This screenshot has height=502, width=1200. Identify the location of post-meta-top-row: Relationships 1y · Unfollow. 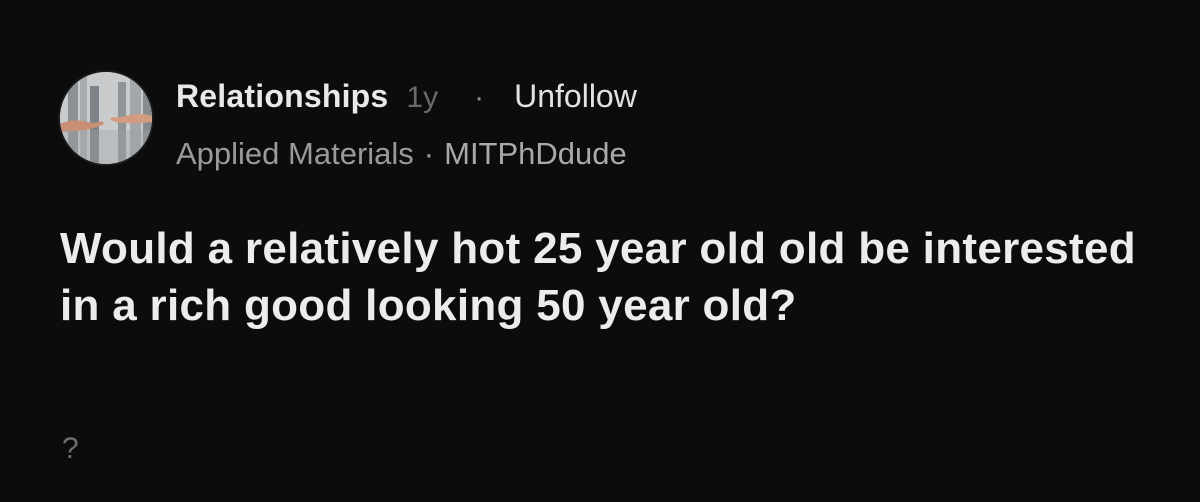
(406, 100).